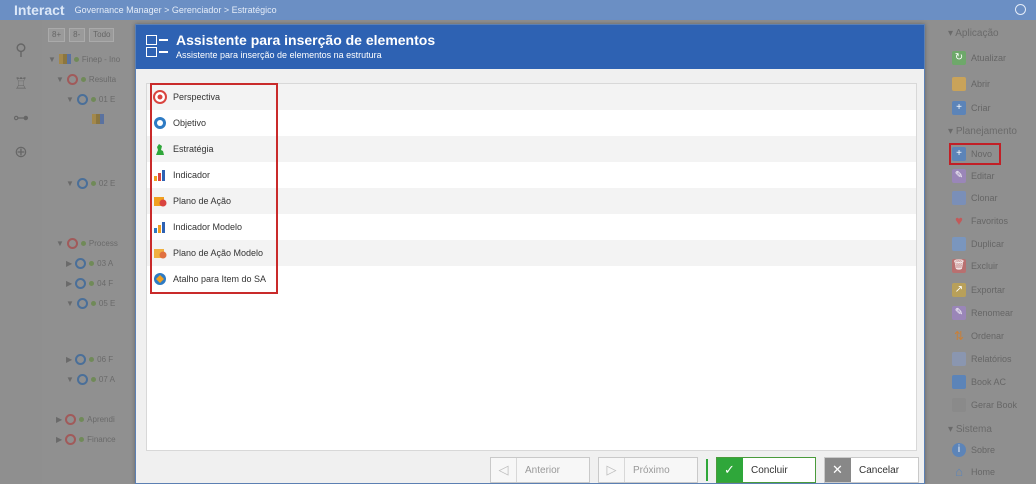 This screenshot has width=1036, height=484. I want to click on printer-icon, so click(959, 359).